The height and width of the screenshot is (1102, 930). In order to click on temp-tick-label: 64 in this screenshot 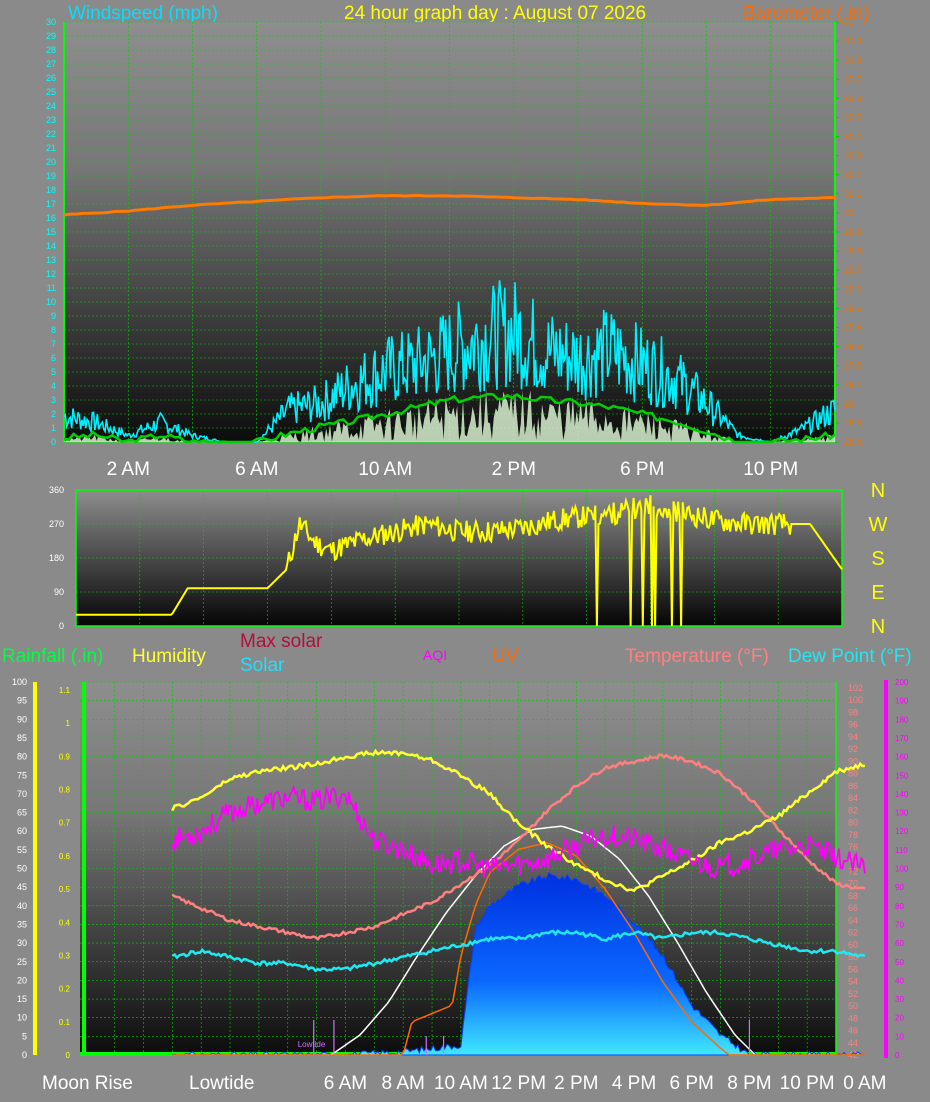, I will do `click(853, 920)`.